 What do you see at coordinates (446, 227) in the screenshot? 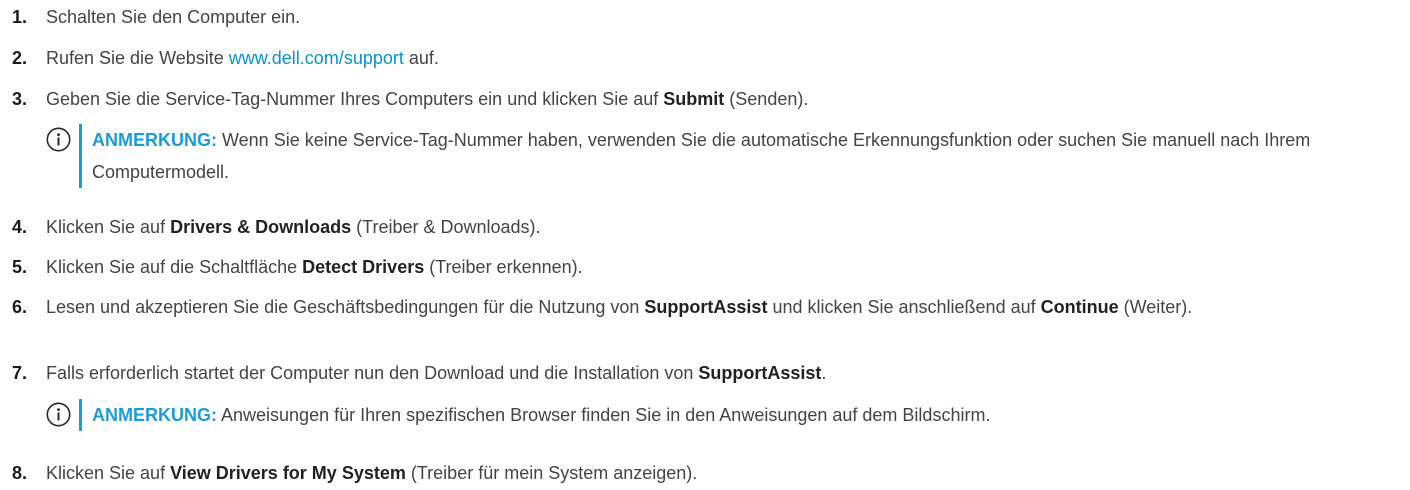
I see `step-text-part: (Treiber & Downloads).` at bounding box center [446, 227].